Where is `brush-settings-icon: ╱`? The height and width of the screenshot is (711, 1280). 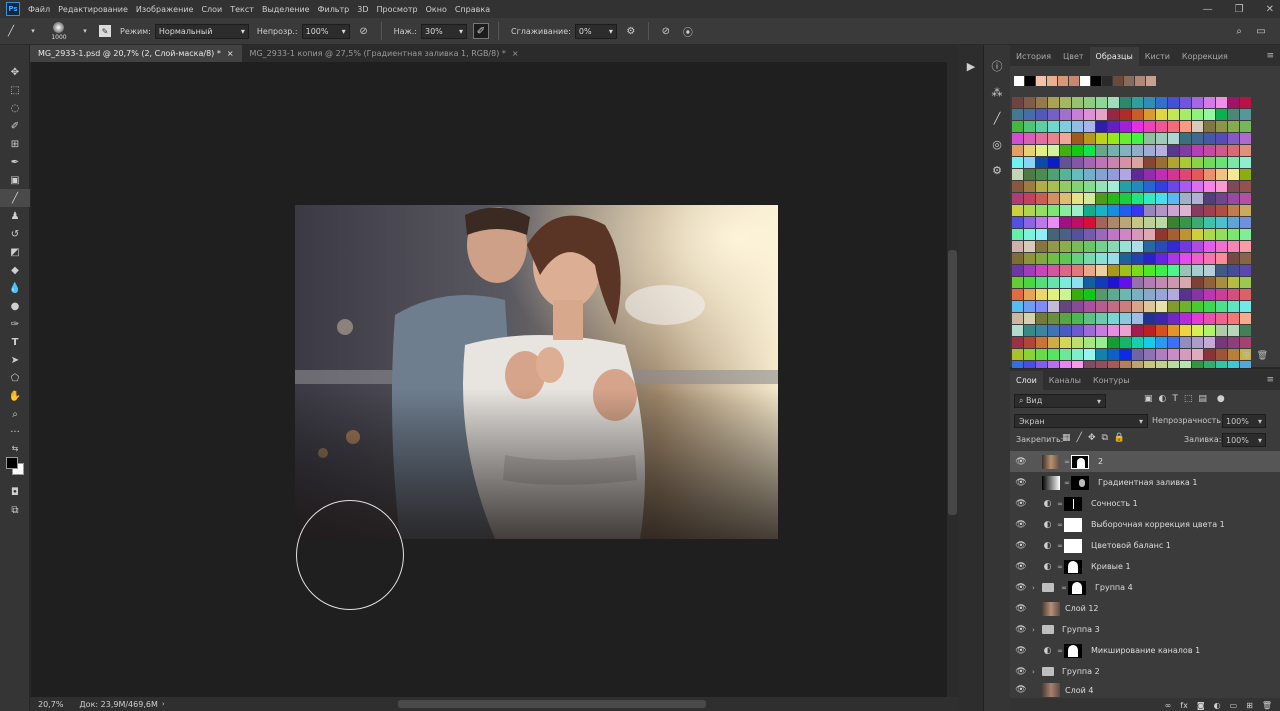 brush-settings-icon: ╱ is located at coordinates (997, 118).